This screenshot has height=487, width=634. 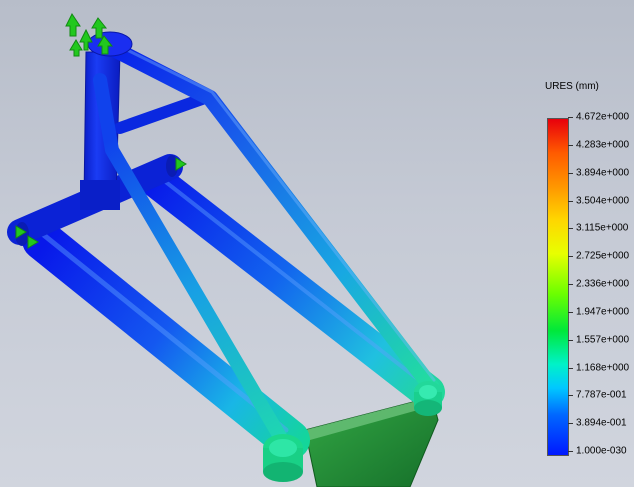 I want to click on legend-tick-label: 3.894e+000, so click(x=603, y=173).